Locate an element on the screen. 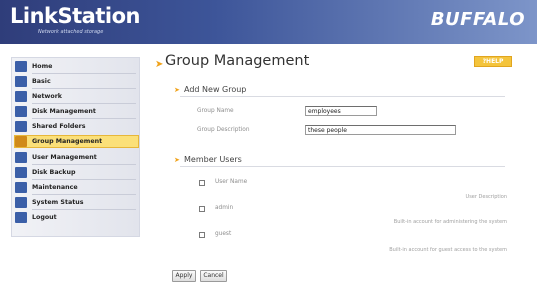 The height and width of the screenshot is (297, 537). sidebar-item-disk-backup: Disk Backup is located at coordinates (76, 172).